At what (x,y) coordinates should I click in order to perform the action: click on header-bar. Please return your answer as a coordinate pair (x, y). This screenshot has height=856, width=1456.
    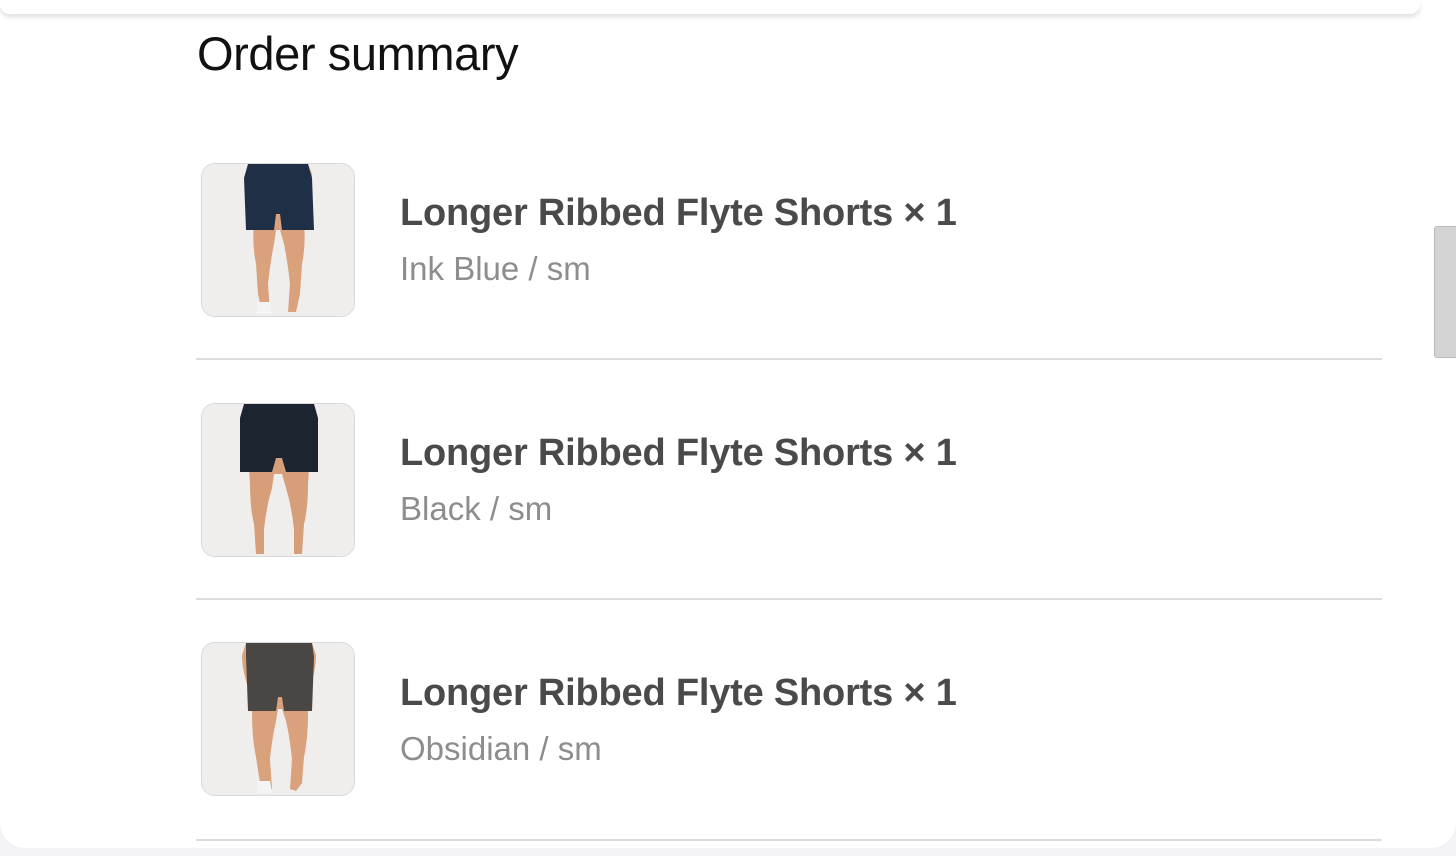
    Looking at the image, I should click on (710, 7).